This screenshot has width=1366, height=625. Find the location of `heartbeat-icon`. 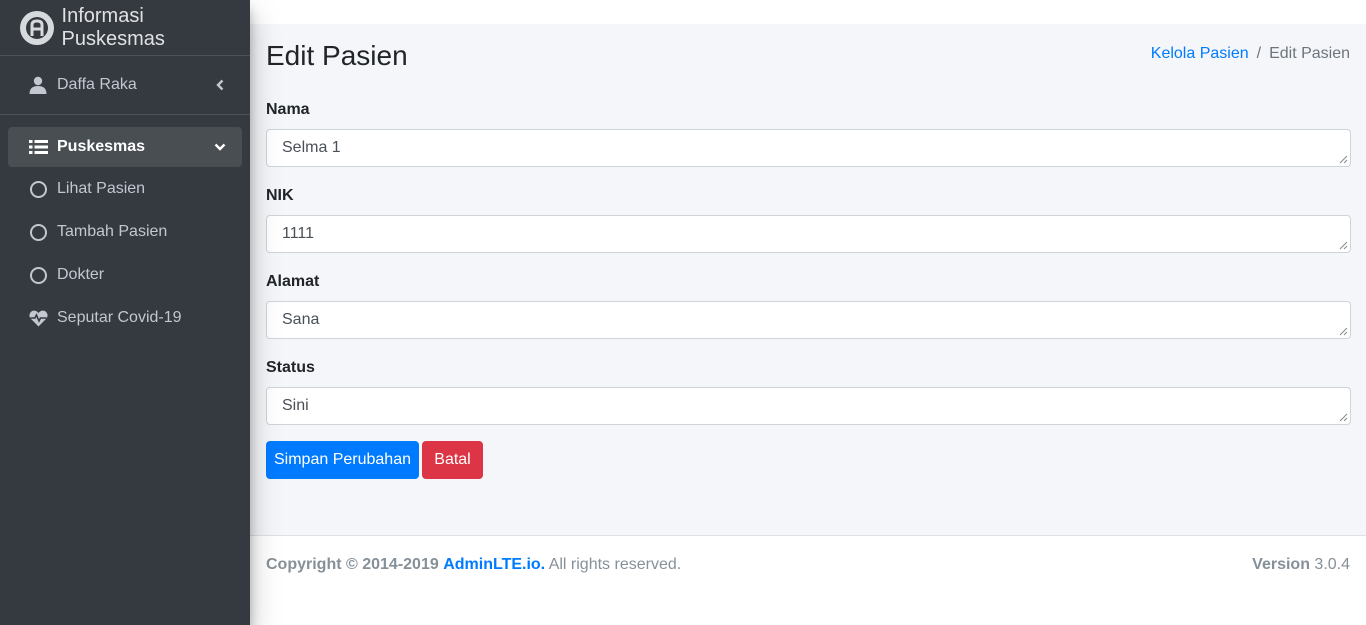

heartbeat-icon is located at coordinates (38, 318).